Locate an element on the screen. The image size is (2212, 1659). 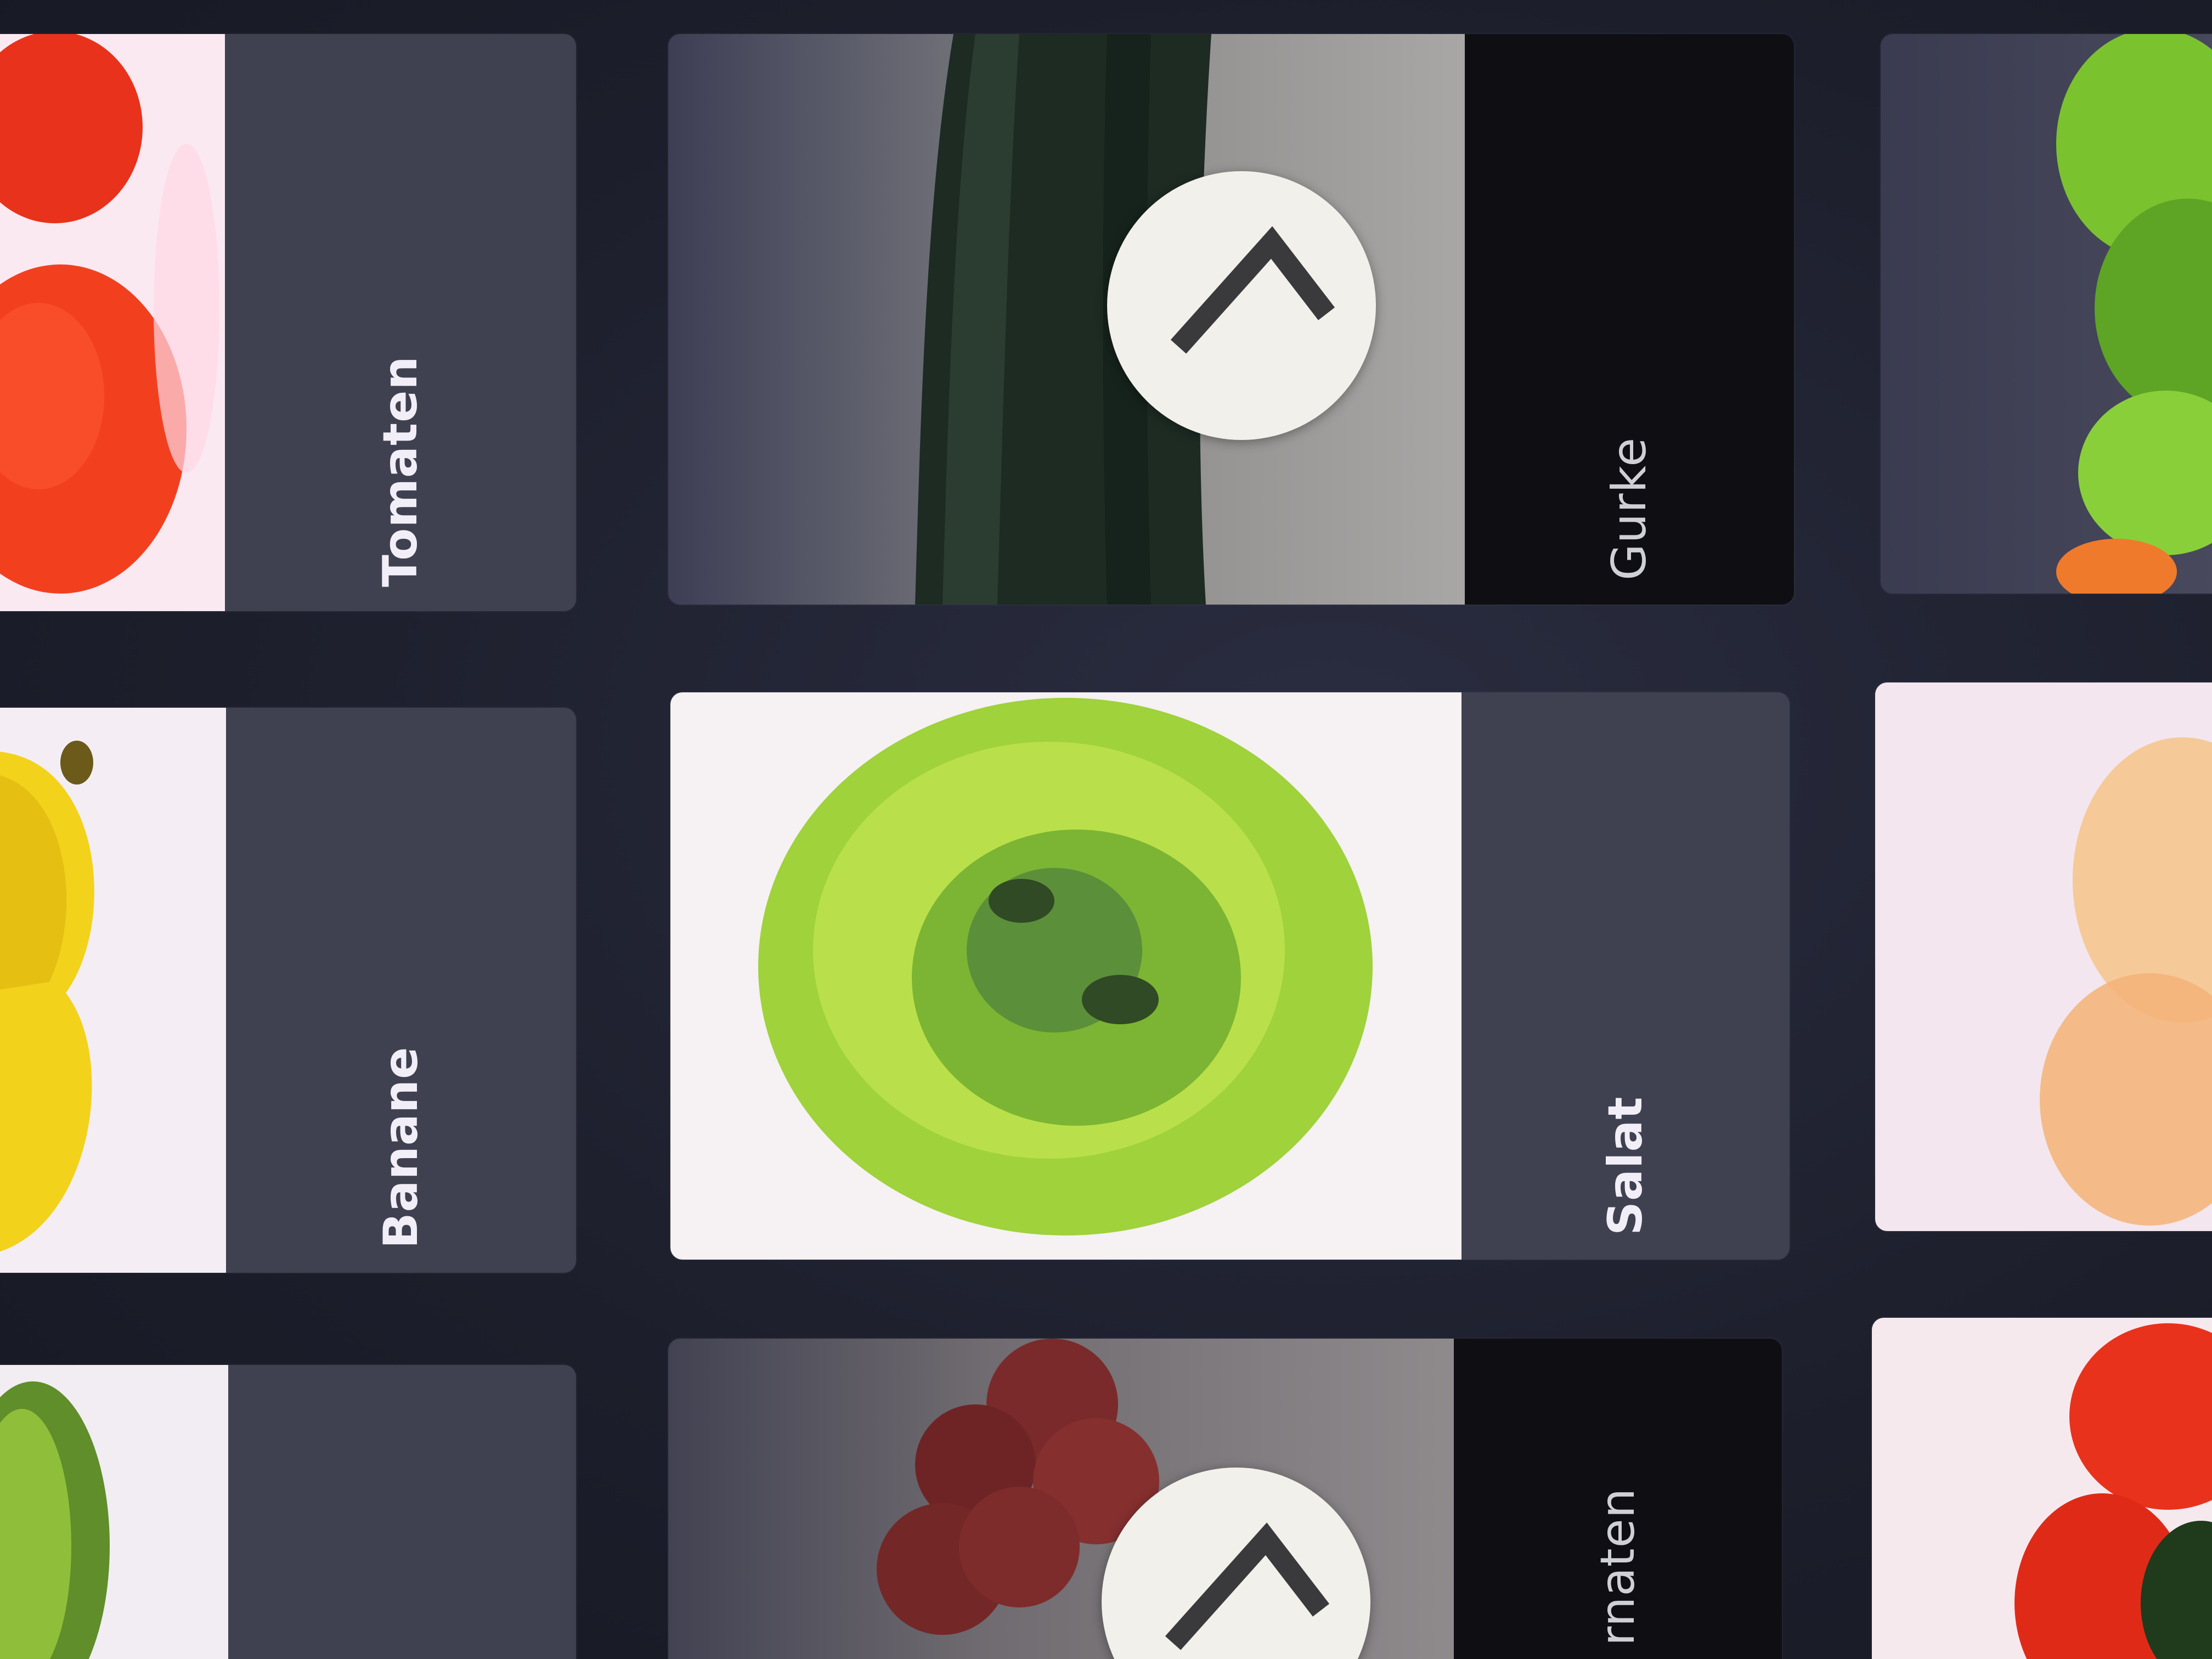
product-tile-peach is located at coordinates (2043, 957).